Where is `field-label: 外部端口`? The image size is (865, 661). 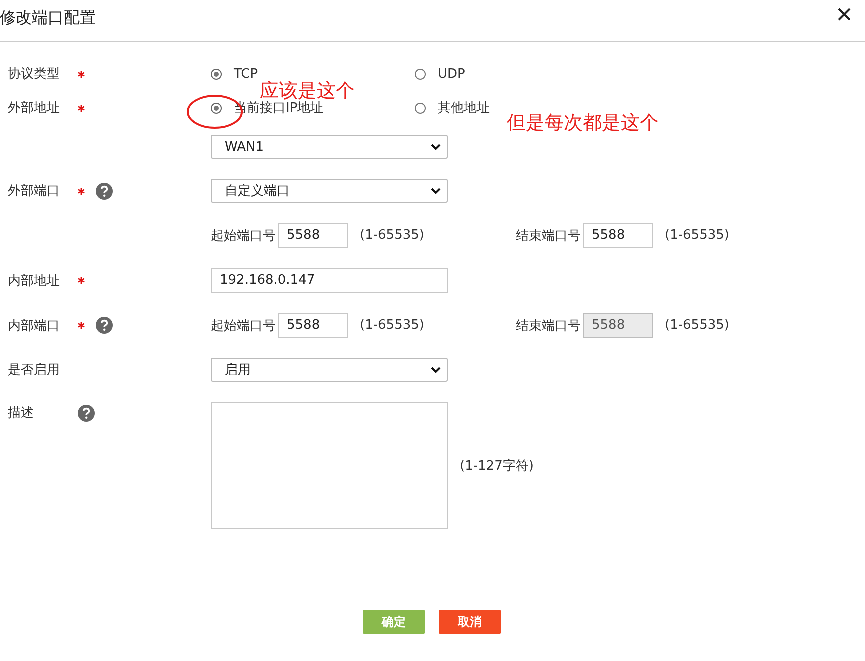
field-label: 外部端口 is located at coordinates (34, 191).